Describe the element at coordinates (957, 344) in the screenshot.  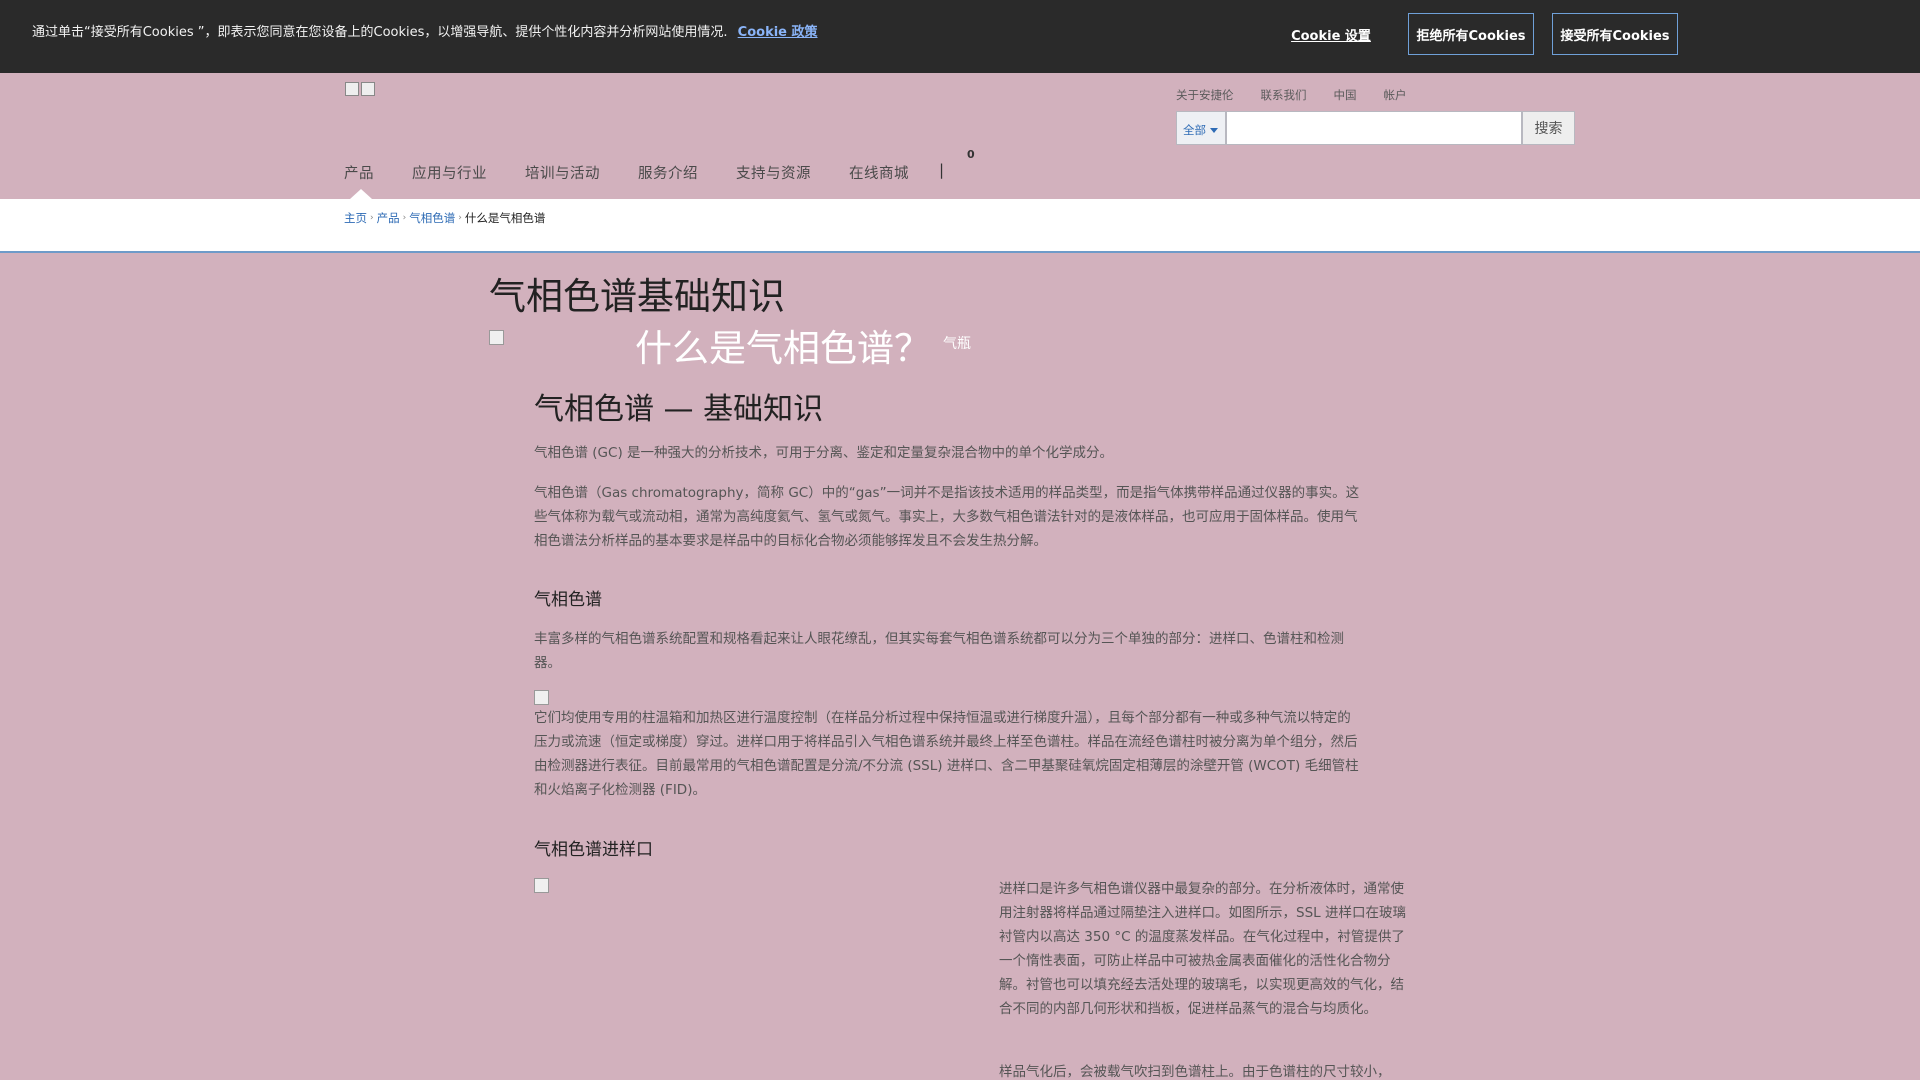
I see `image-alt-text: 气瓶` at that location.